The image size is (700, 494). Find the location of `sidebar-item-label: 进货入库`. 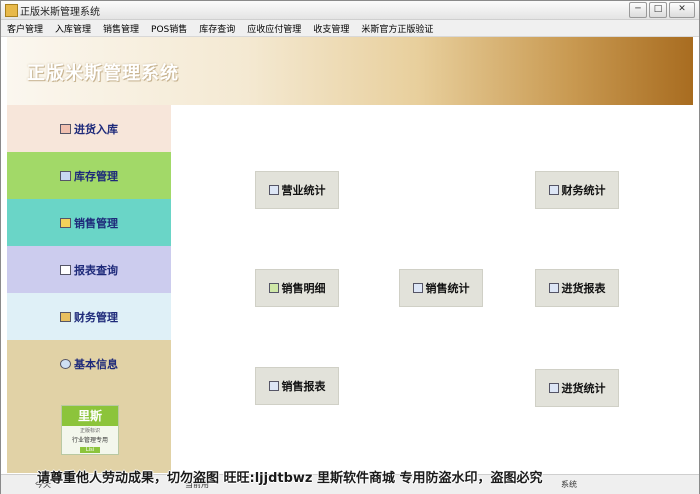

sidebar-item-label: 进货入库 is located at coordinates (96, 129).